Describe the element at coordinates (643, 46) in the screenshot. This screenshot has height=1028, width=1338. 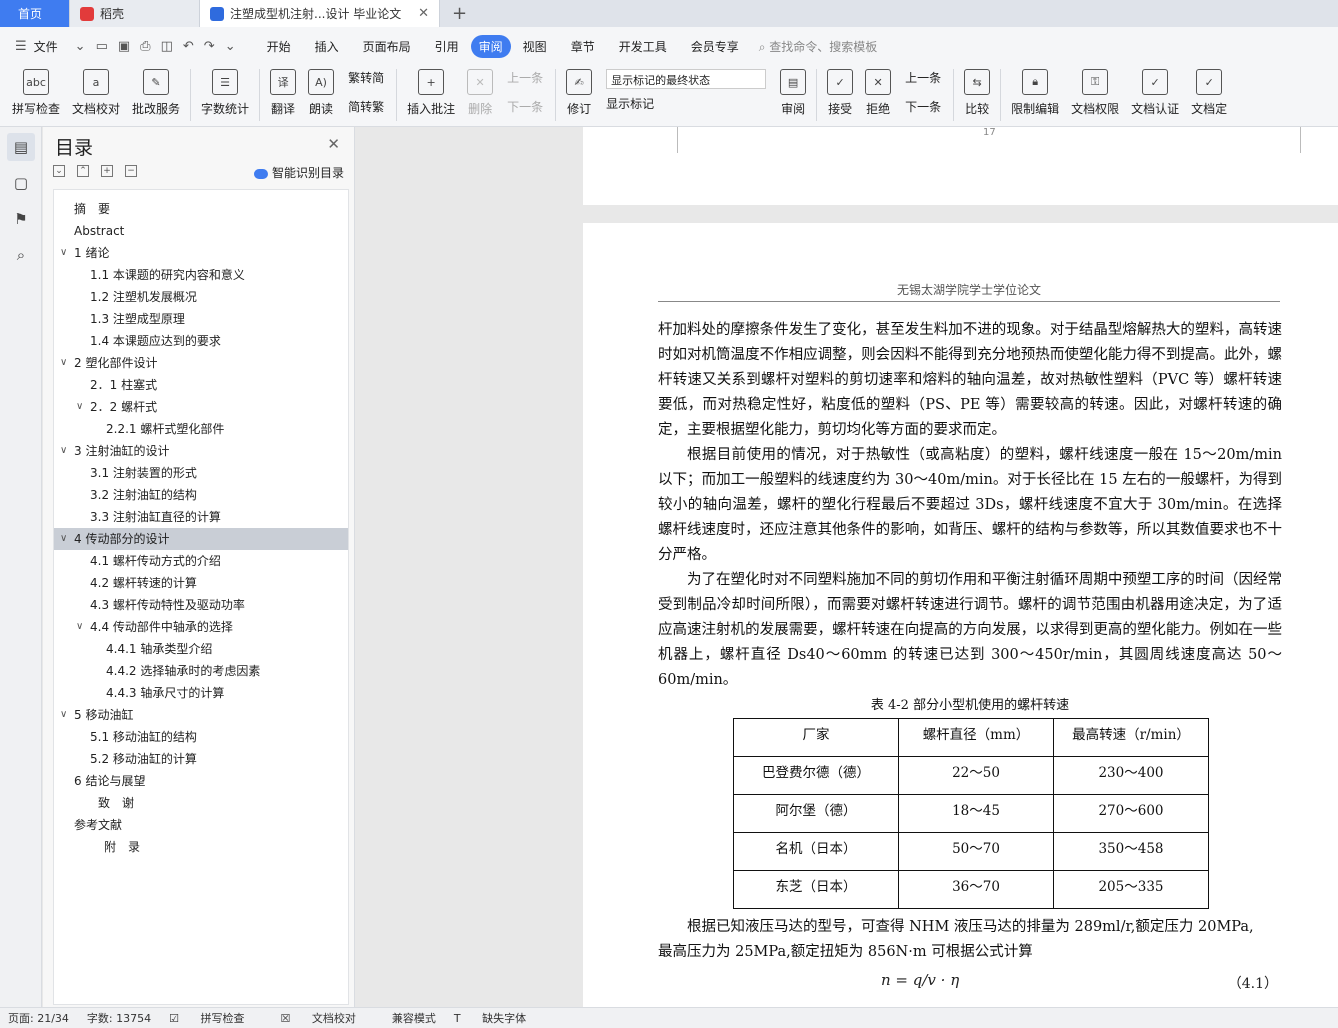
I see `menu-developer: 开发工具` at that location.